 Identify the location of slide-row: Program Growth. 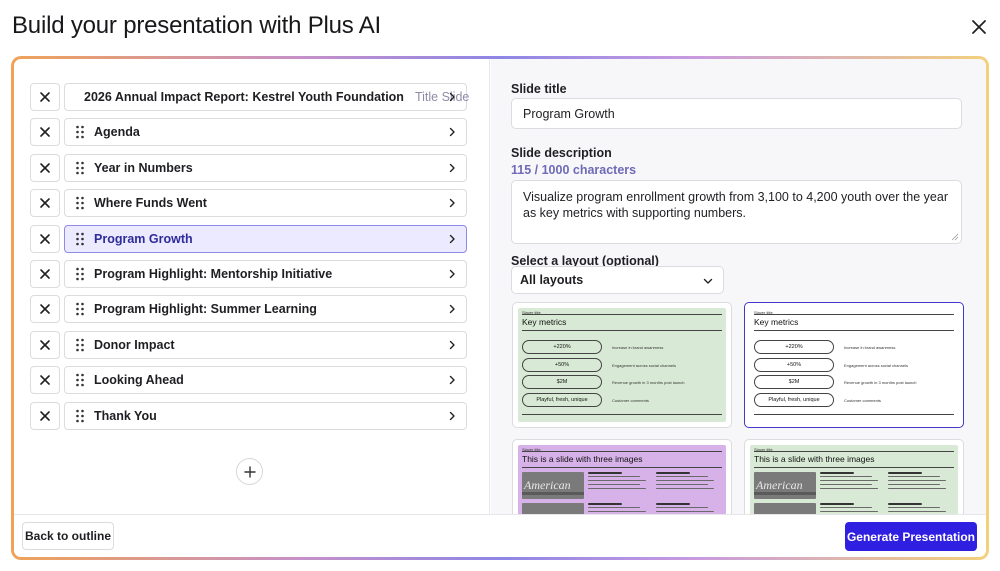
(248, 238).